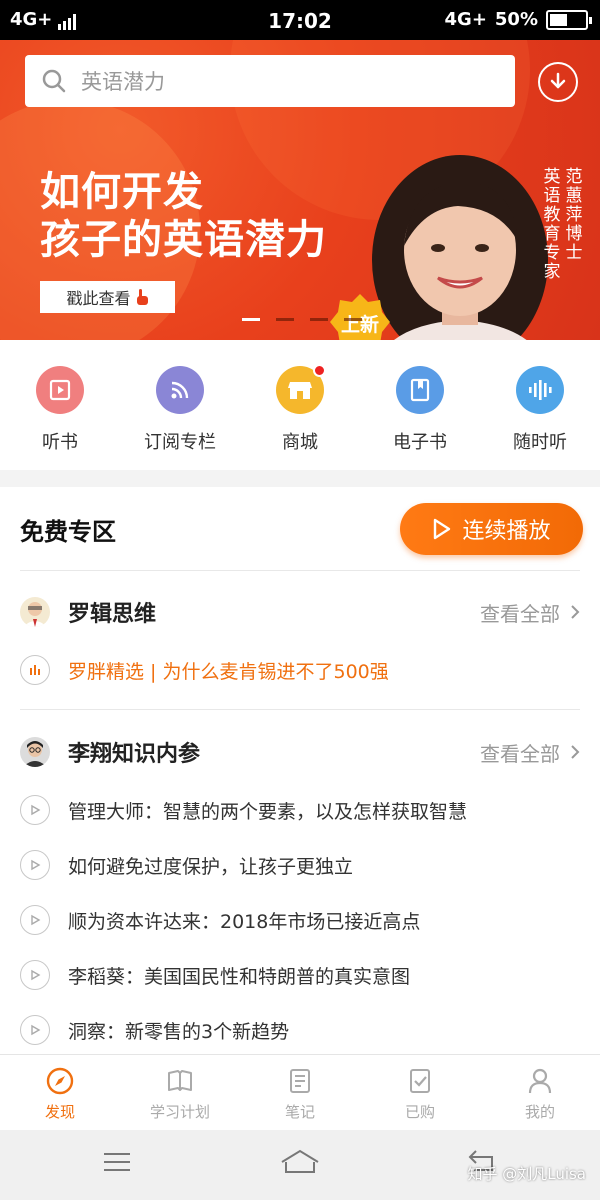 Image resolution: width=600 pixels, height=1200 pixels. Describe the element at coordinates (300, 1030) in the screenshot. I see `track-item: 洞察：新零售的3个新趋势` at that location.